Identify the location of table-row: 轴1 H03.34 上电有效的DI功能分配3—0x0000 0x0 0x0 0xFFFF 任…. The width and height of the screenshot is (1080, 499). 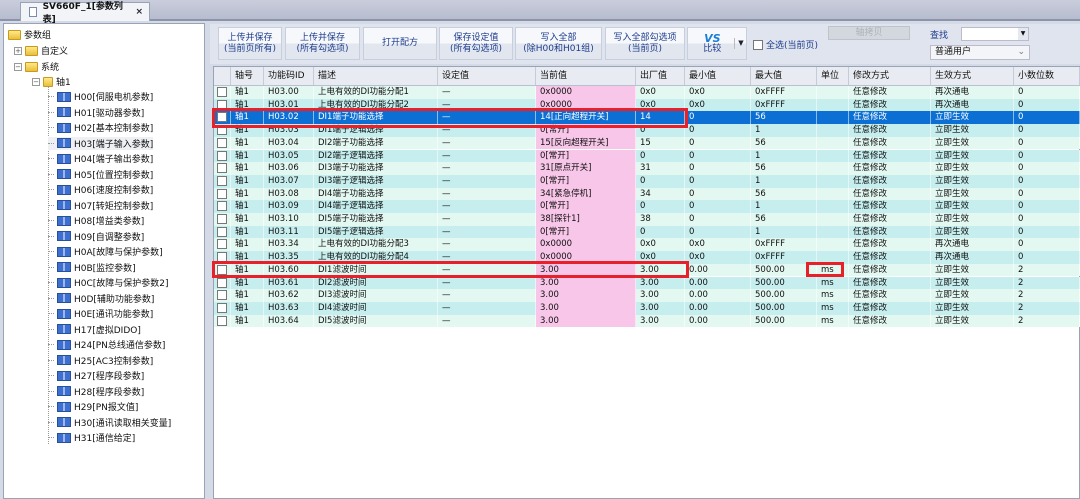
(647, 245).